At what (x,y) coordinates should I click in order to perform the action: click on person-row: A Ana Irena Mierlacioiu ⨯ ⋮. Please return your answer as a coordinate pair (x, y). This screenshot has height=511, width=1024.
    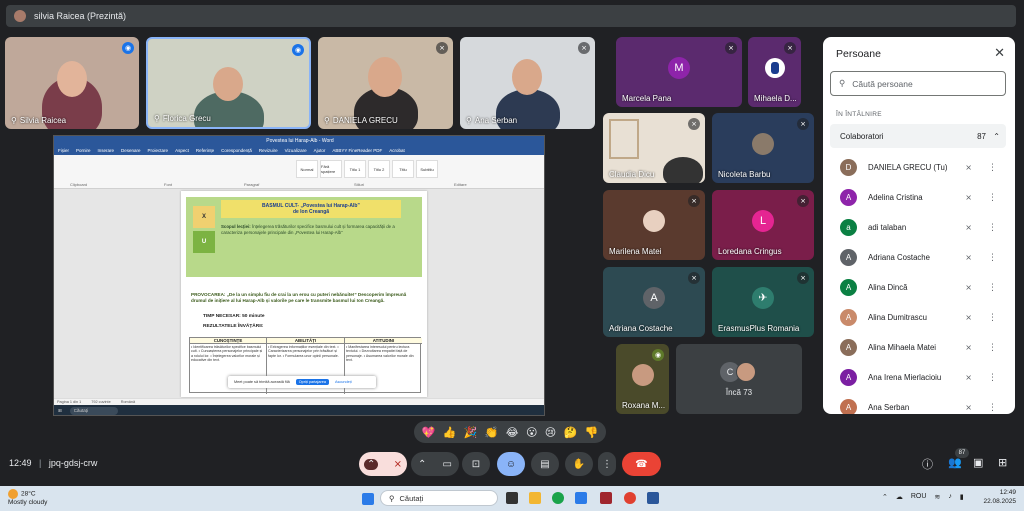
    Looking at the image, I should click on (920, 377).